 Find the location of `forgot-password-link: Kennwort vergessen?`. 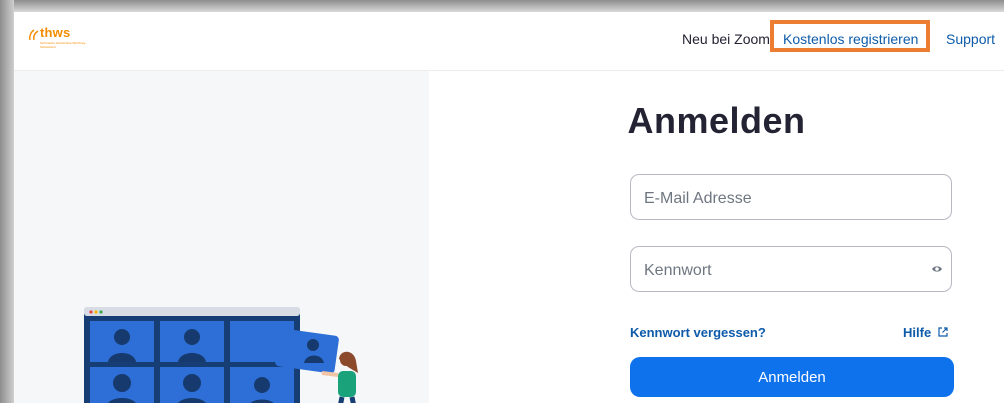

forgot-password-link: Kennwort vergessen? is located at coordinates (698, 332).